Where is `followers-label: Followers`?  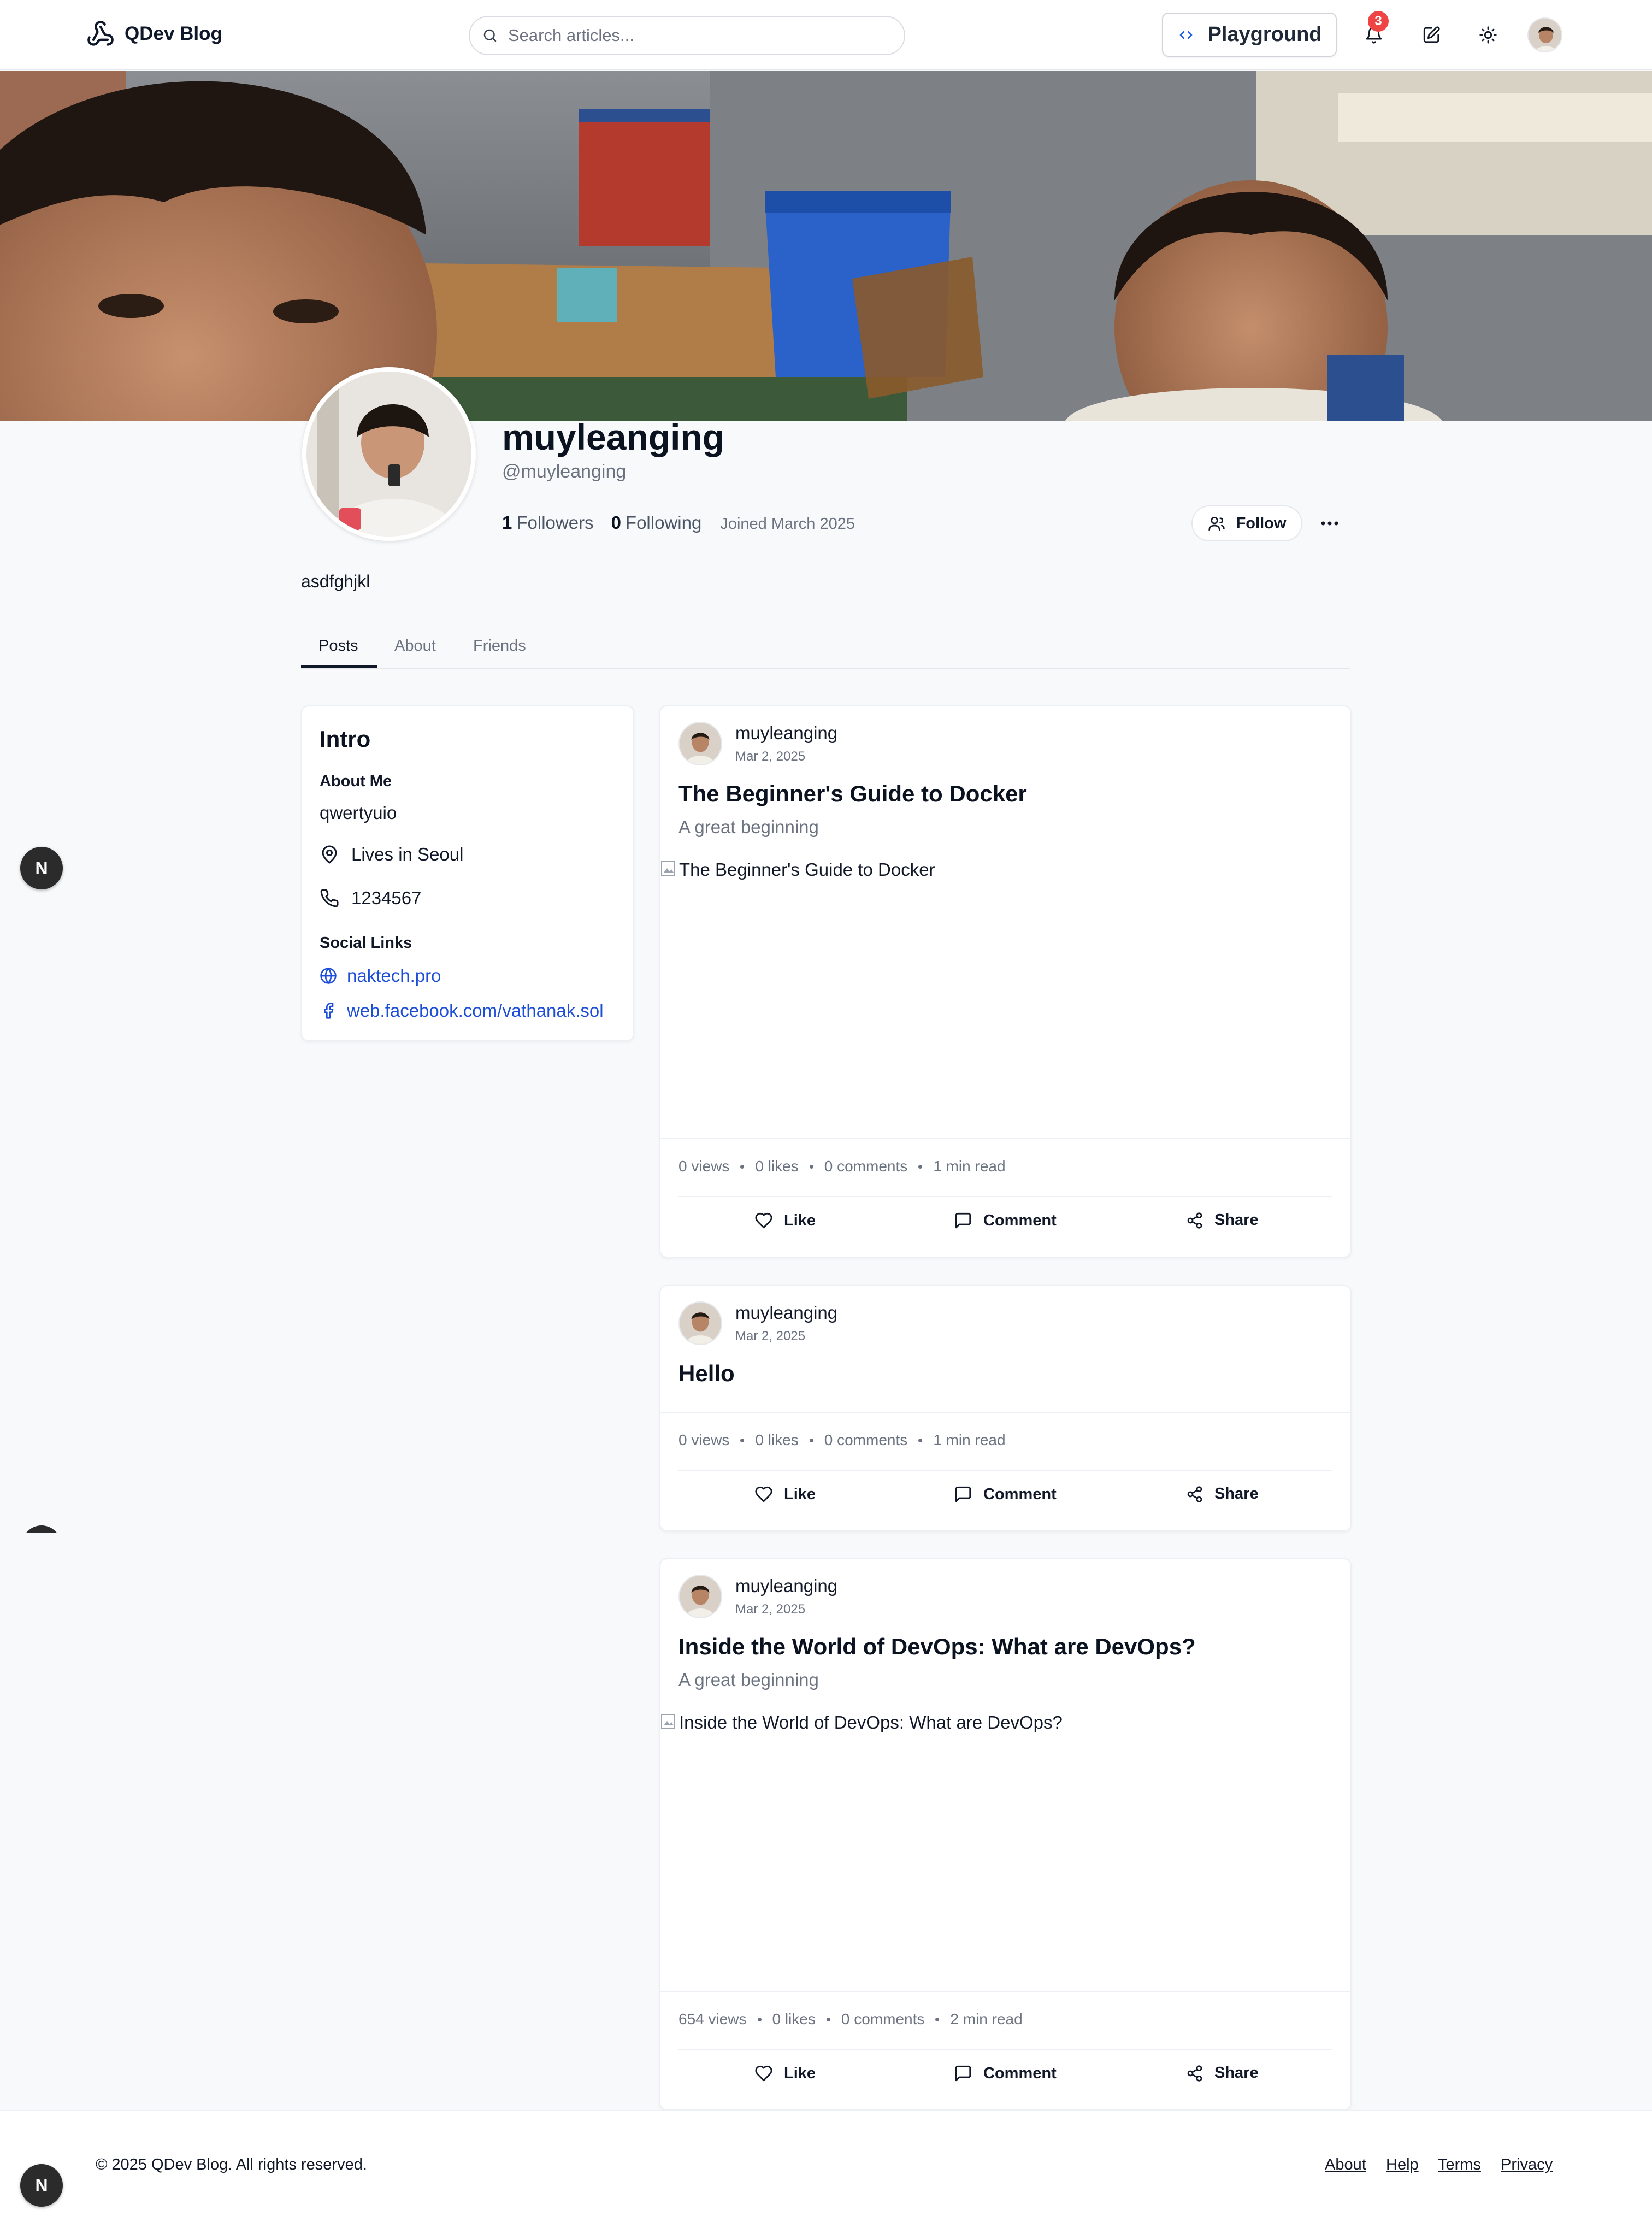
followers-label: Followers is located at coordinates (555, 522).